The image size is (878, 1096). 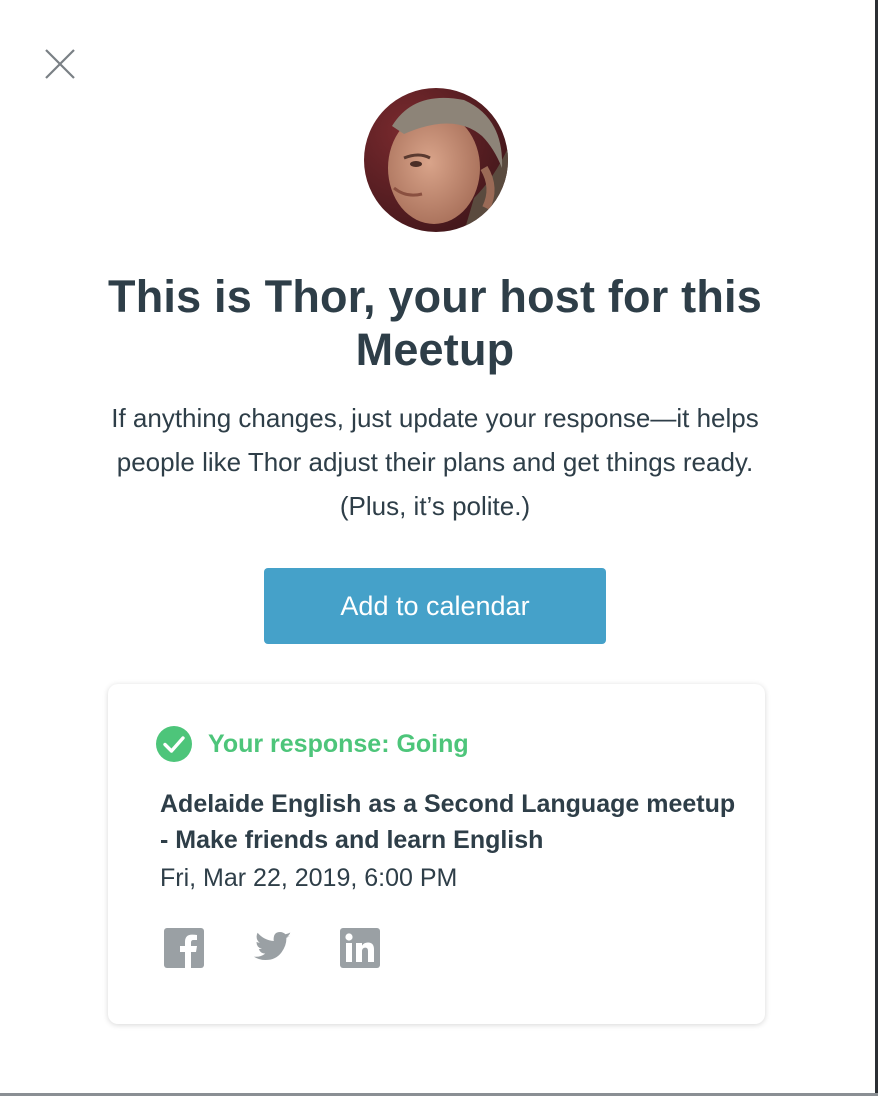 I want to click on response-label: Your response: Going, so click(x=338, y=743).